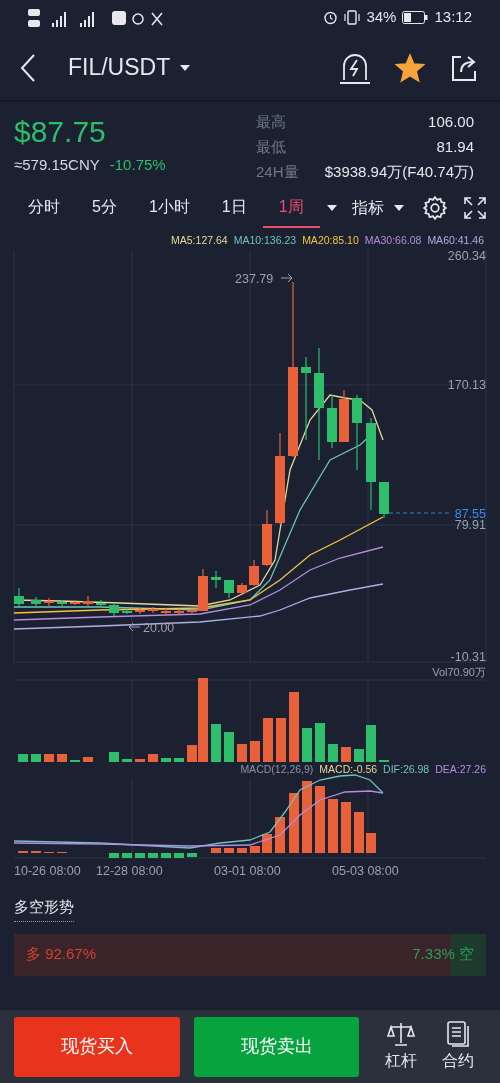 This screenshot has height=1083, width=500. What do you see at coordinates (169, 208) in the screenshot?
I see `timeframe-tab: 1小时` at bounding box center [169, 208].